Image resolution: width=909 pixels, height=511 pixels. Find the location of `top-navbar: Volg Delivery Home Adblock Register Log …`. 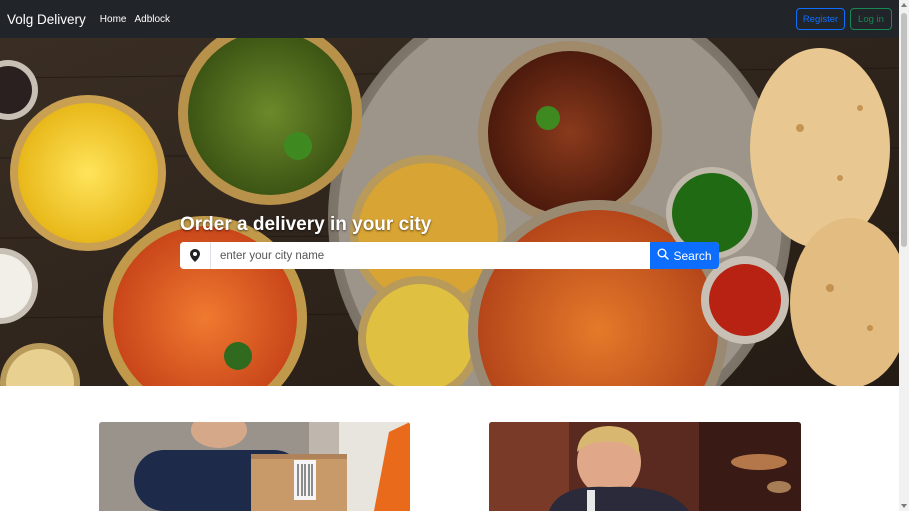

top-navbar: Volg Delivery Home Adblock Register Log … is located at coordinates (449, 19).